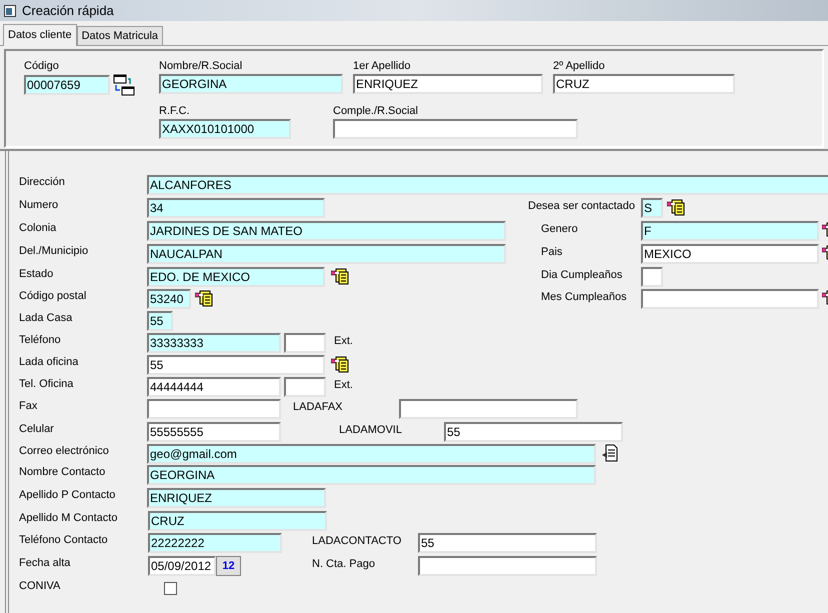 The width and height of the screenshot is (828, 613). I want to click on field-label: LADAMOVIL, so click(371, 430).